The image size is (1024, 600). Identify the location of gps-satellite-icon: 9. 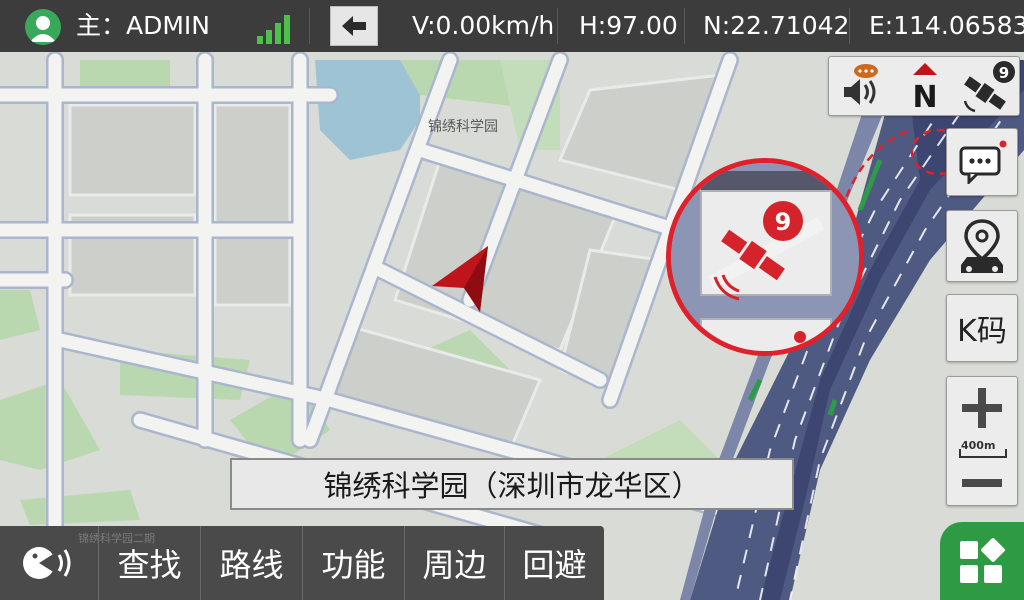
(989, 87).